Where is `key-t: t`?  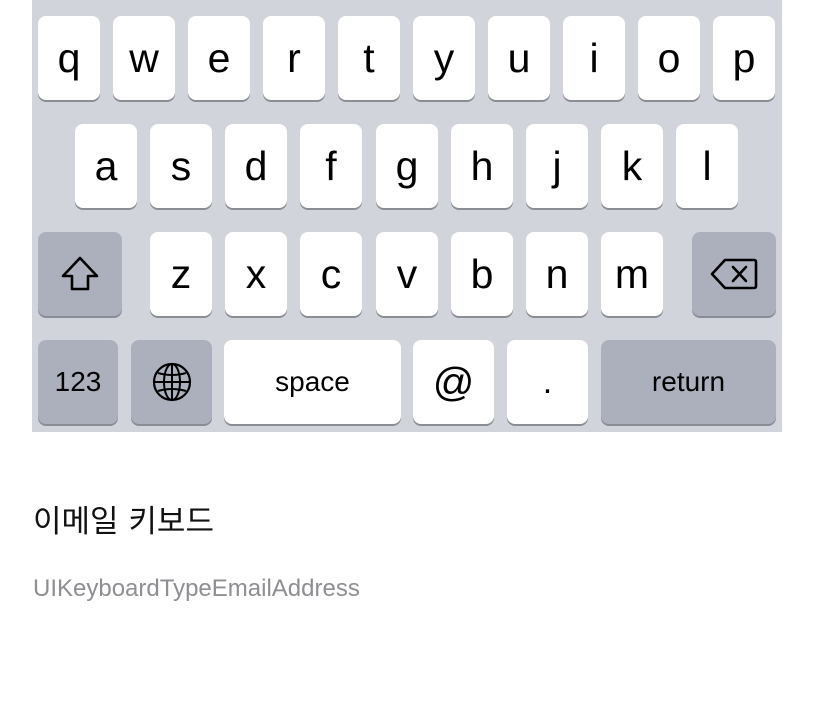
key-t: t is located at coordinates (369, 58).